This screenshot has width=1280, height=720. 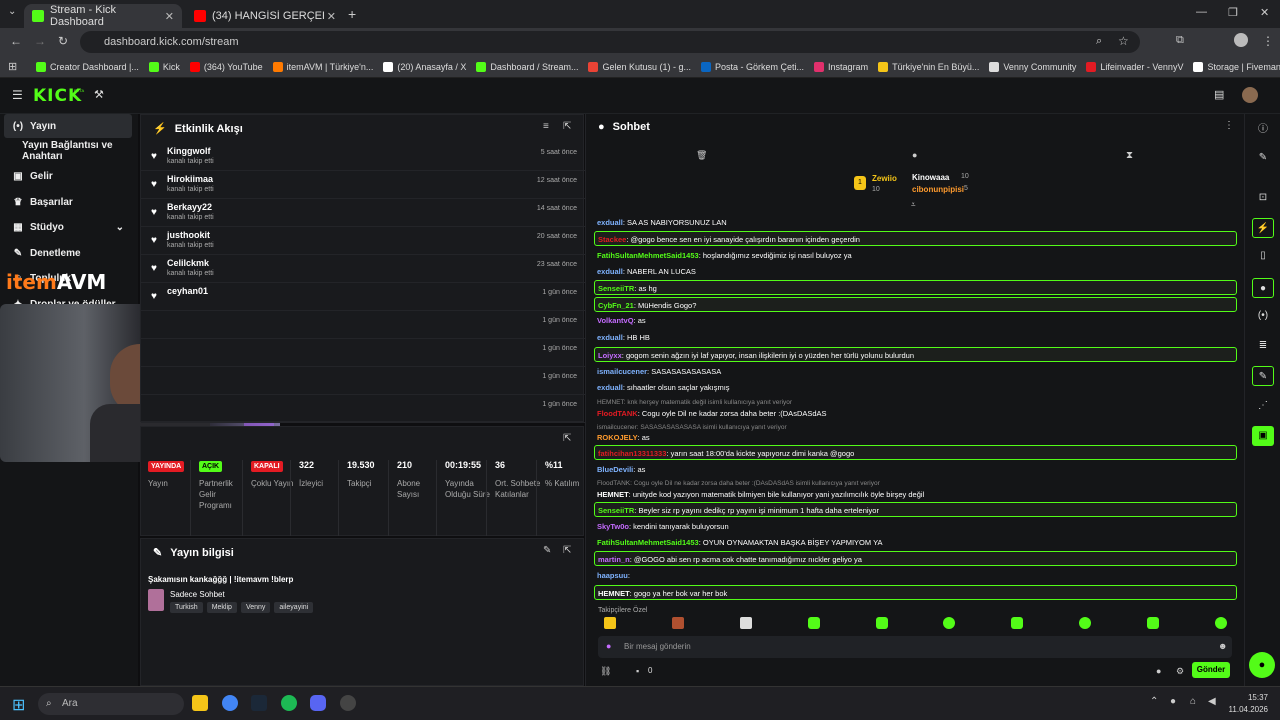 I want to click on clock-time: 15:37, so click(x=1248, y=697).